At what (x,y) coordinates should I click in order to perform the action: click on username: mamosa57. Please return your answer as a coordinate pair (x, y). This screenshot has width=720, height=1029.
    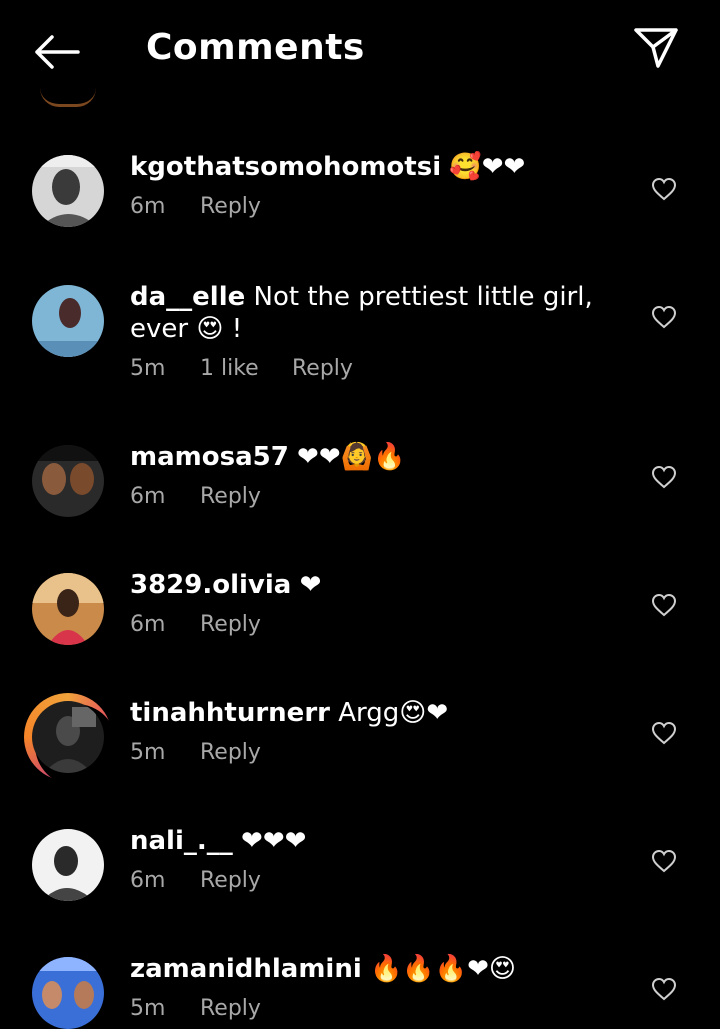
    Looking at the image, I should click on (209, 457).